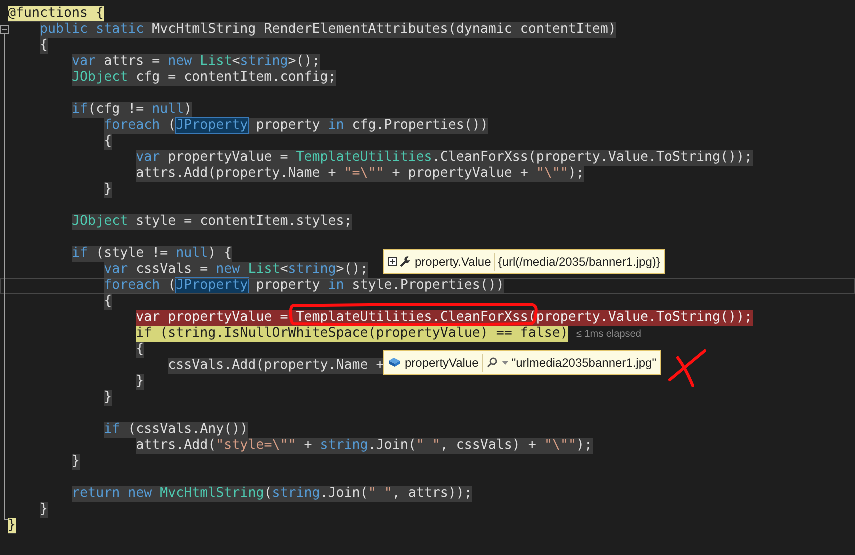  What do you see at coordinates (392, 261) in the screenshot?
I see `expand-icon` at bounding box center [392, 261].